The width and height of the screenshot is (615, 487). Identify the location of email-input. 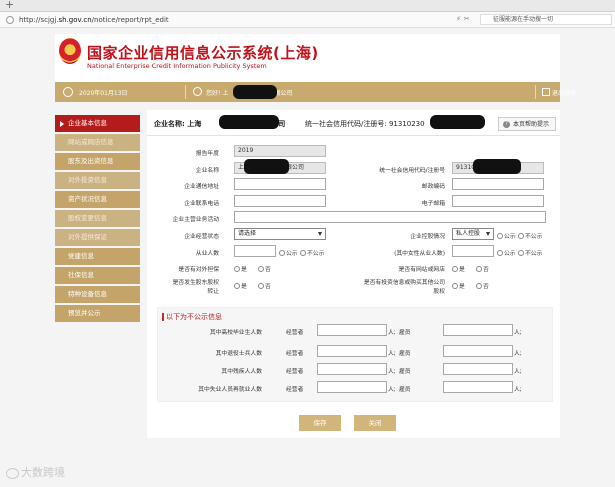
(498, 201).